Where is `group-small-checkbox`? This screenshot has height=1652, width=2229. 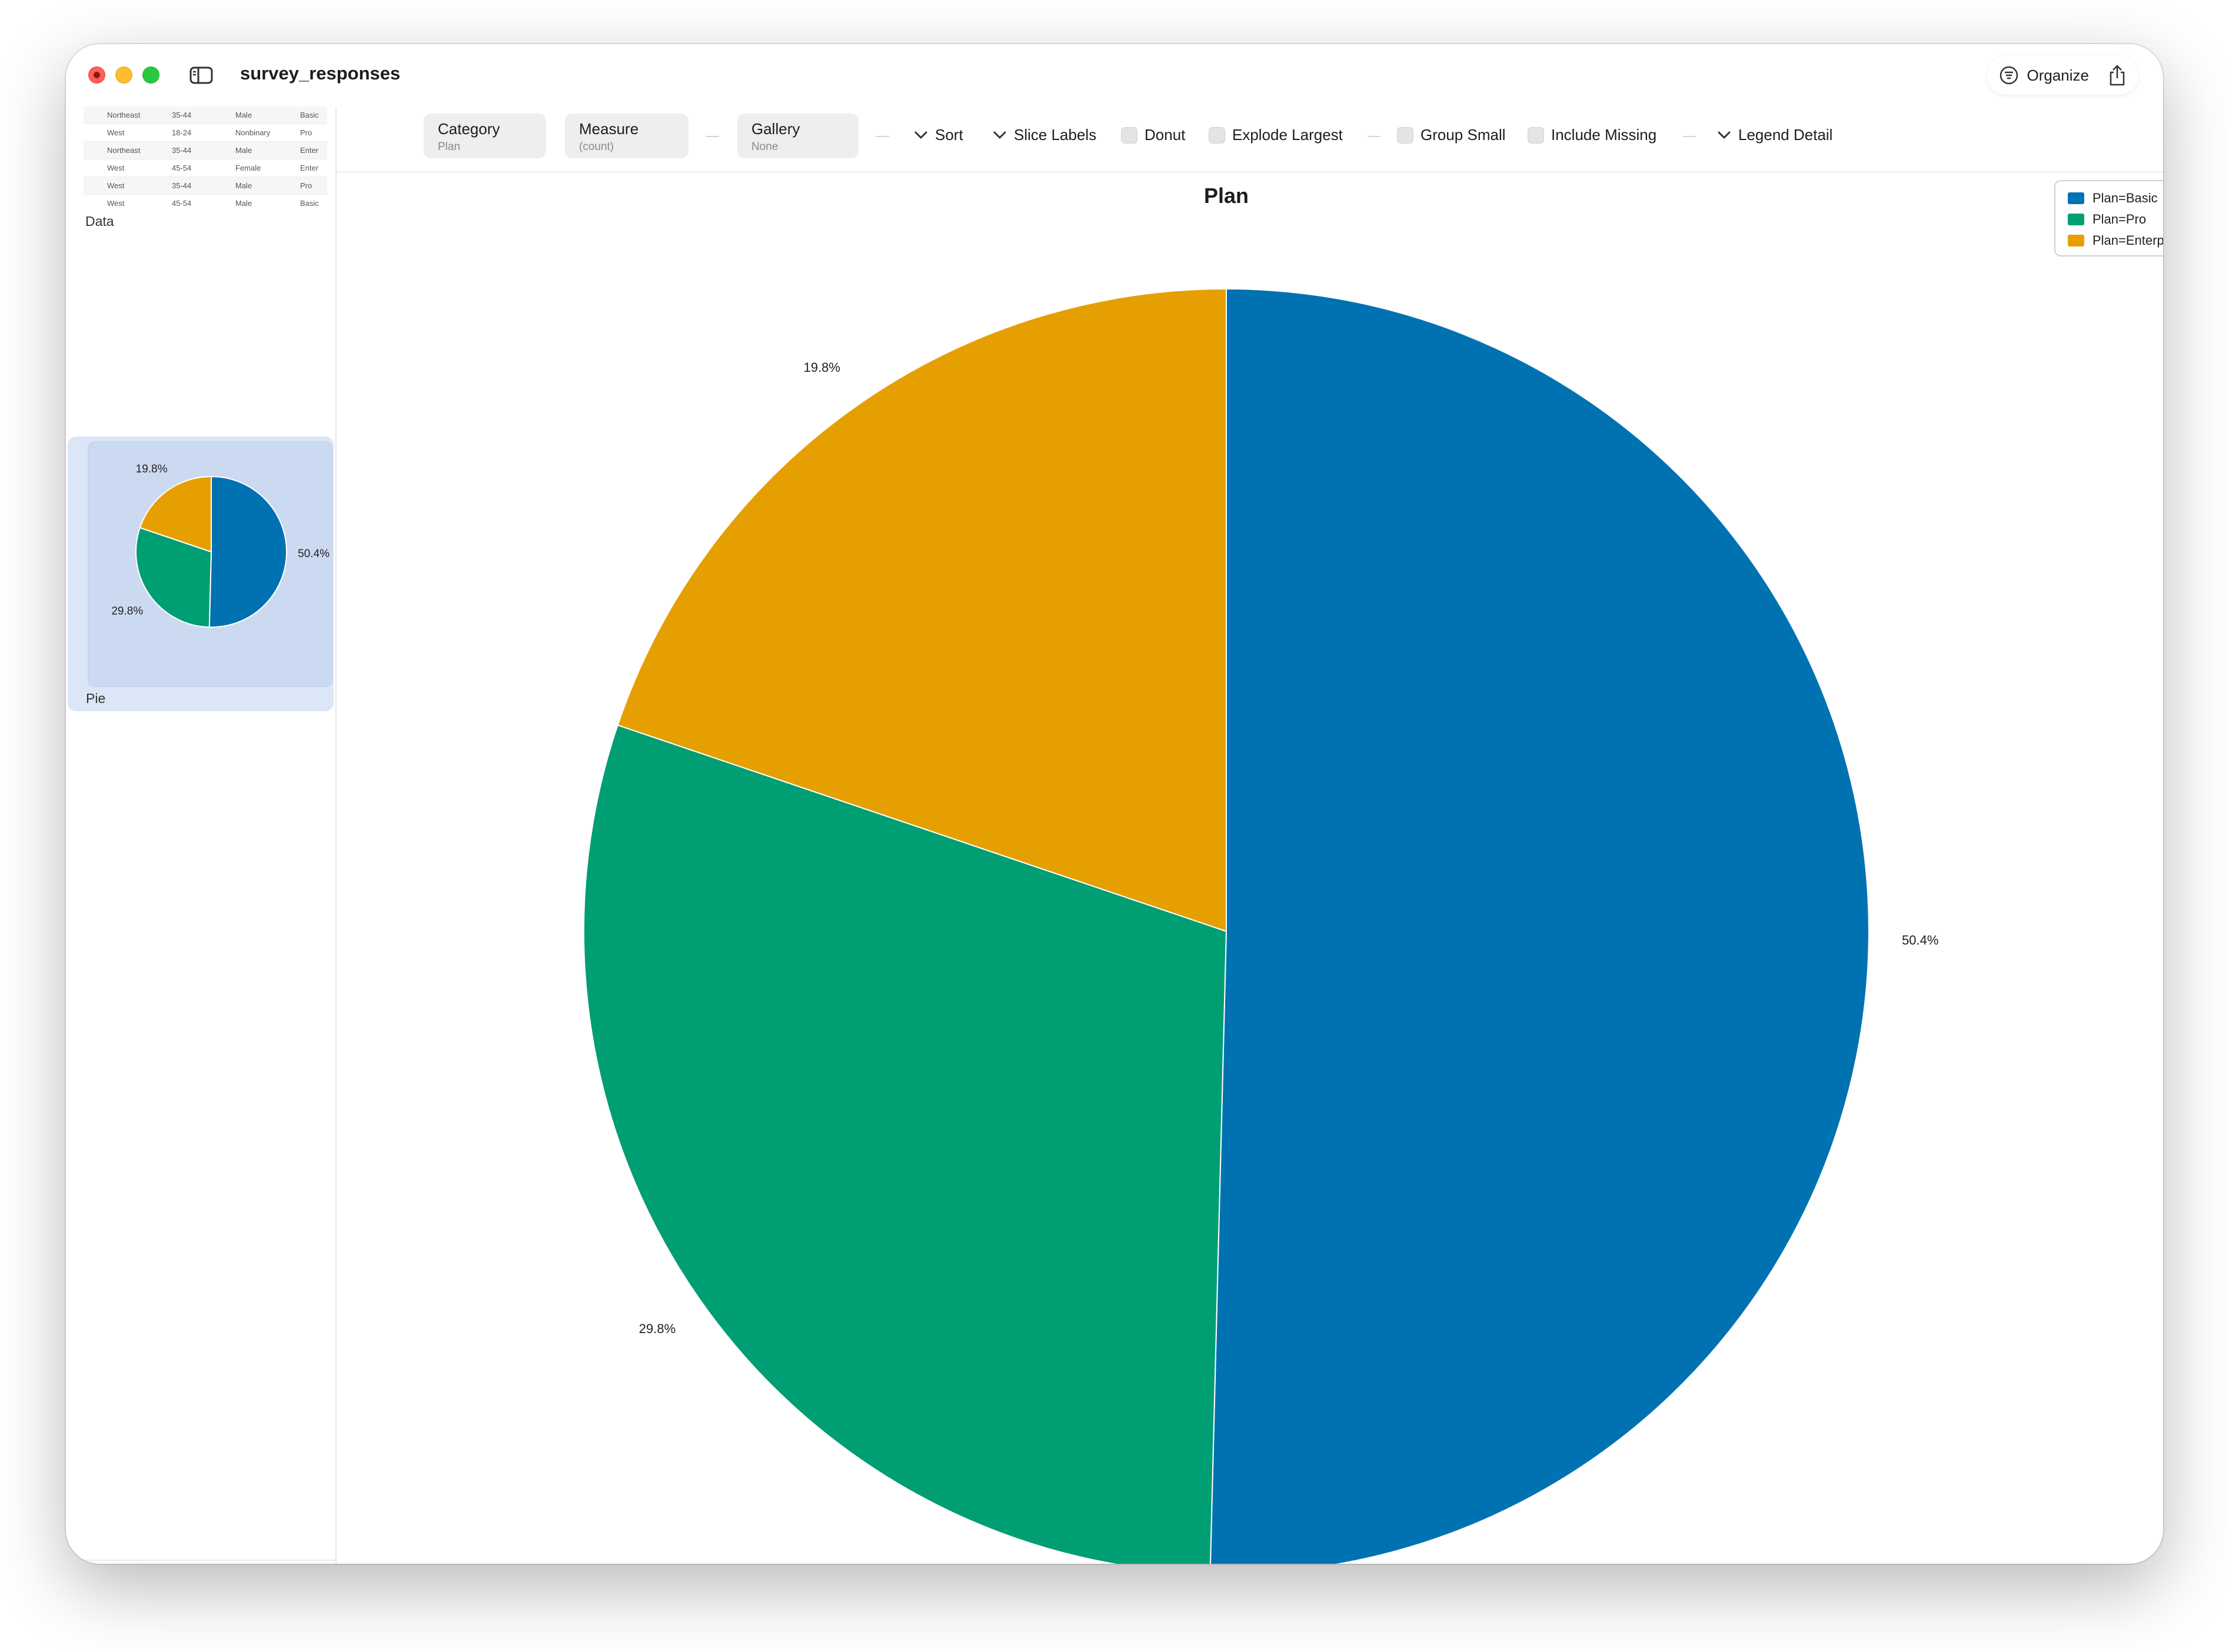 group-small-checkbox is located at coordinates (1405, 135).